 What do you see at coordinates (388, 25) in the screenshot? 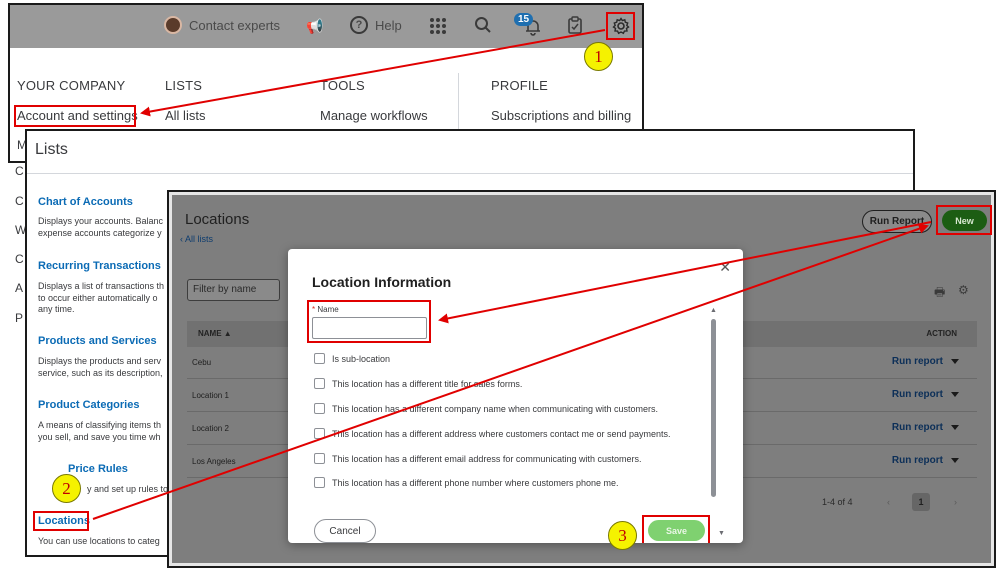
I see `help-label: Help` at bounding box center [388, 25].